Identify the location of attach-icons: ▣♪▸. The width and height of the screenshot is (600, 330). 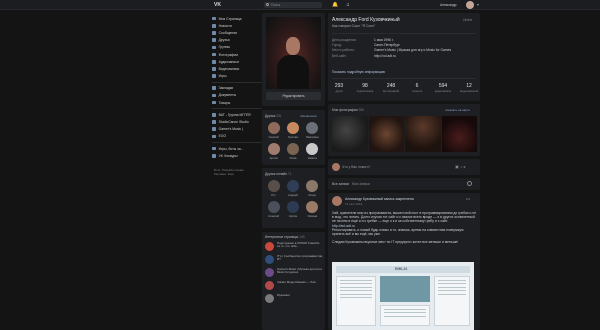
(461, 166).